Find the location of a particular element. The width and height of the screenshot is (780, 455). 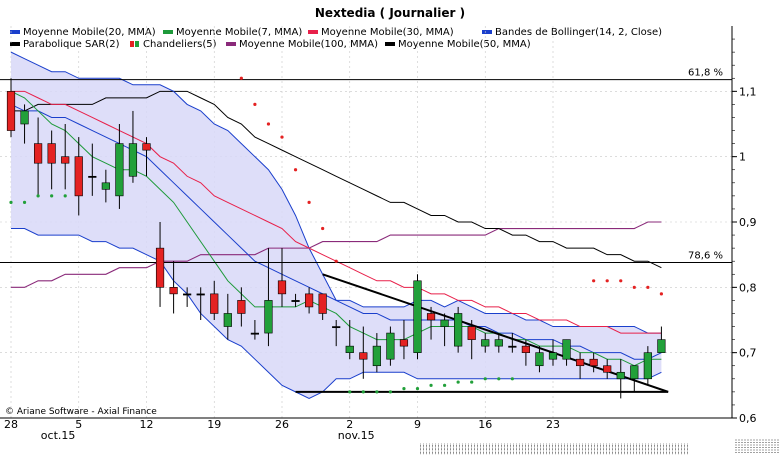

legend-label: Parabolique SAR(2) is located at coordinates (71, 44).